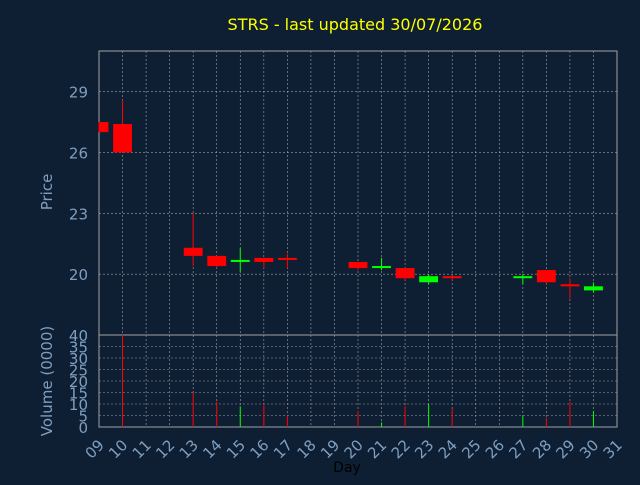  I want to click on x-tick-label: 31, so click(613, 449).